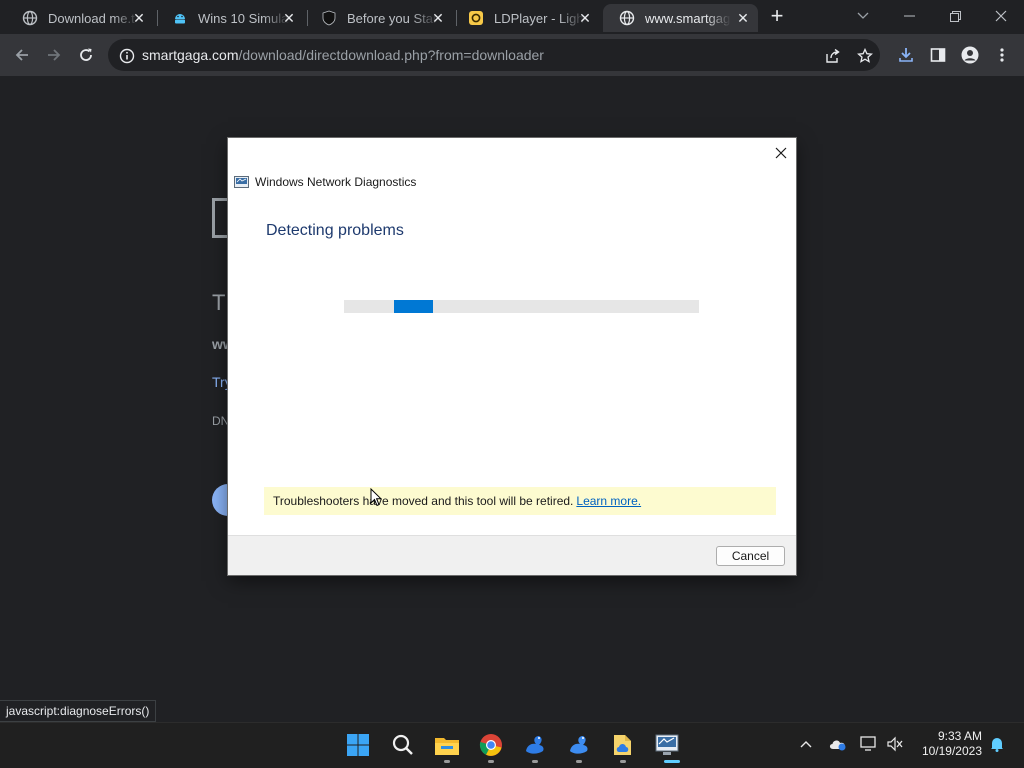  Describe the element at coordinates (906, 55) in the screenshot. I see `downloads-icon` at that location.